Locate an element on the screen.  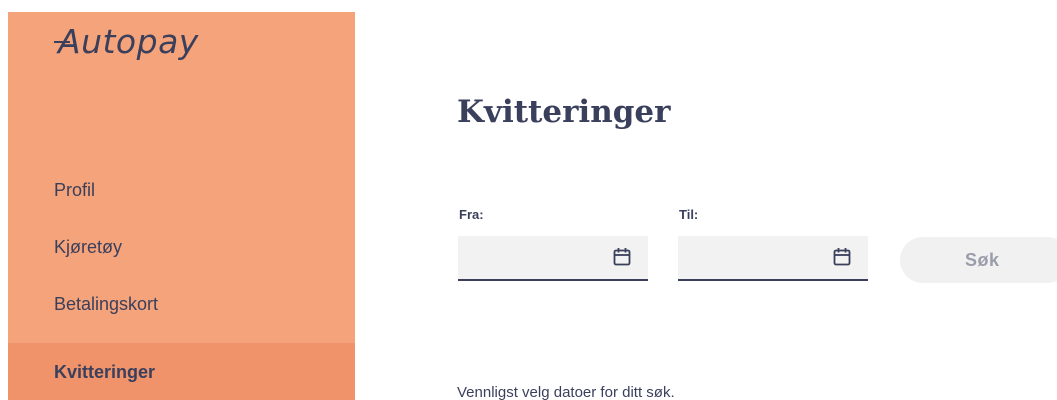
to-date-field is located at coordinates (773, 258).